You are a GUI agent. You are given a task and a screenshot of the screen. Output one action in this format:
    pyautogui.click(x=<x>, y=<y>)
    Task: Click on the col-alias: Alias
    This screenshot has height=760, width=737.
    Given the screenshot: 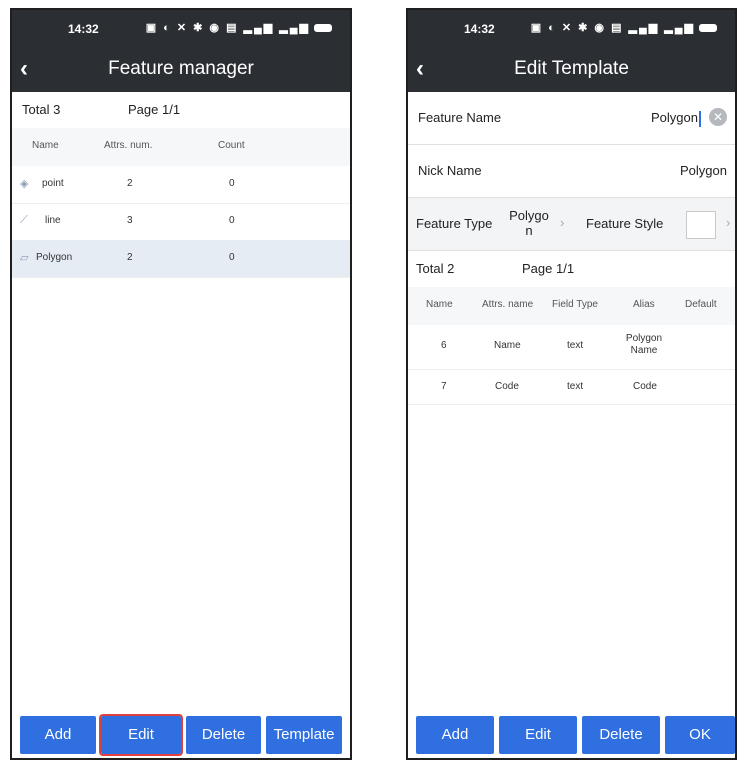 What is the action you would take?
    pyautogui.click(x=644, y=304)
    